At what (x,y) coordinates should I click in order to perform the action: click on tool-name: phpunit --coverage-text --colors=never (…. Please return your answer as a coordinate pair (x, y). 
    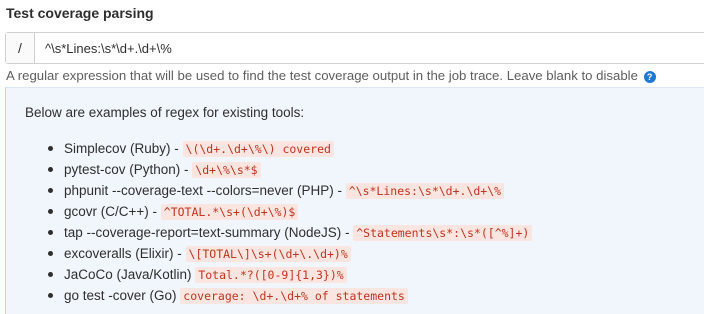
    Looking at the image, I should click on (205, 190).